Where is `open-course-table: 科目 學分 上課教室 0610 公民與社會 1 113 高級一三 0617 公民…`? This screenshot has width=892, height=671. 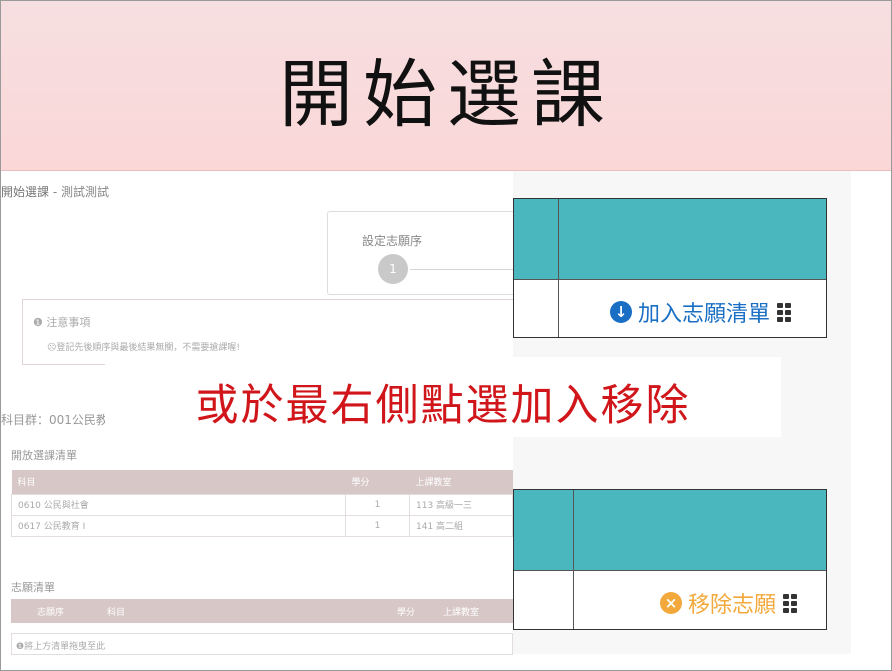 open-course-table: 科目 學分 上課教室 0610 公民與社會 1 113 高級一三 0617 公民… is located at coordinates (262, 503).